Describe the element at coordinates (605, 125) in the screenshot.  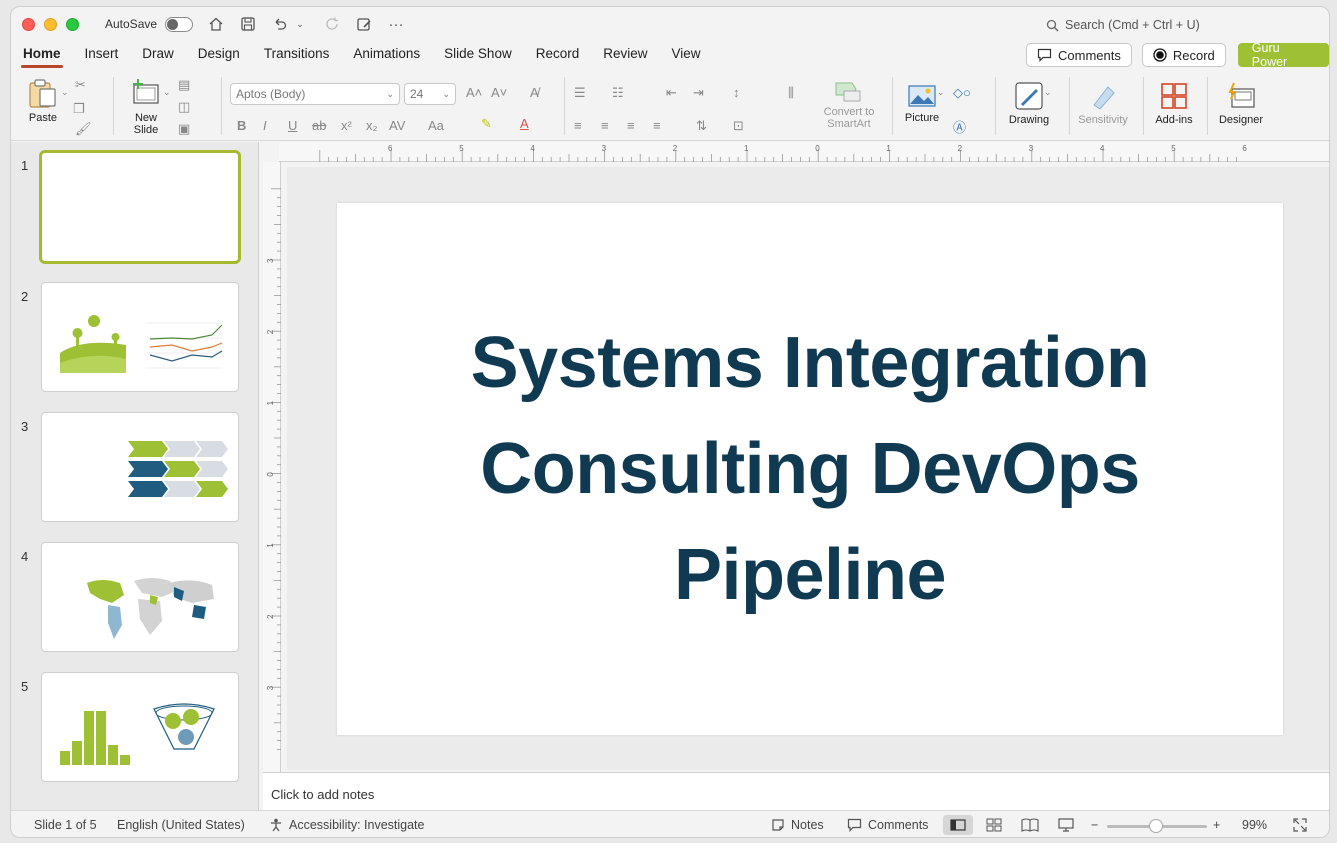
I see `align-center-icon: ≡` at that location.